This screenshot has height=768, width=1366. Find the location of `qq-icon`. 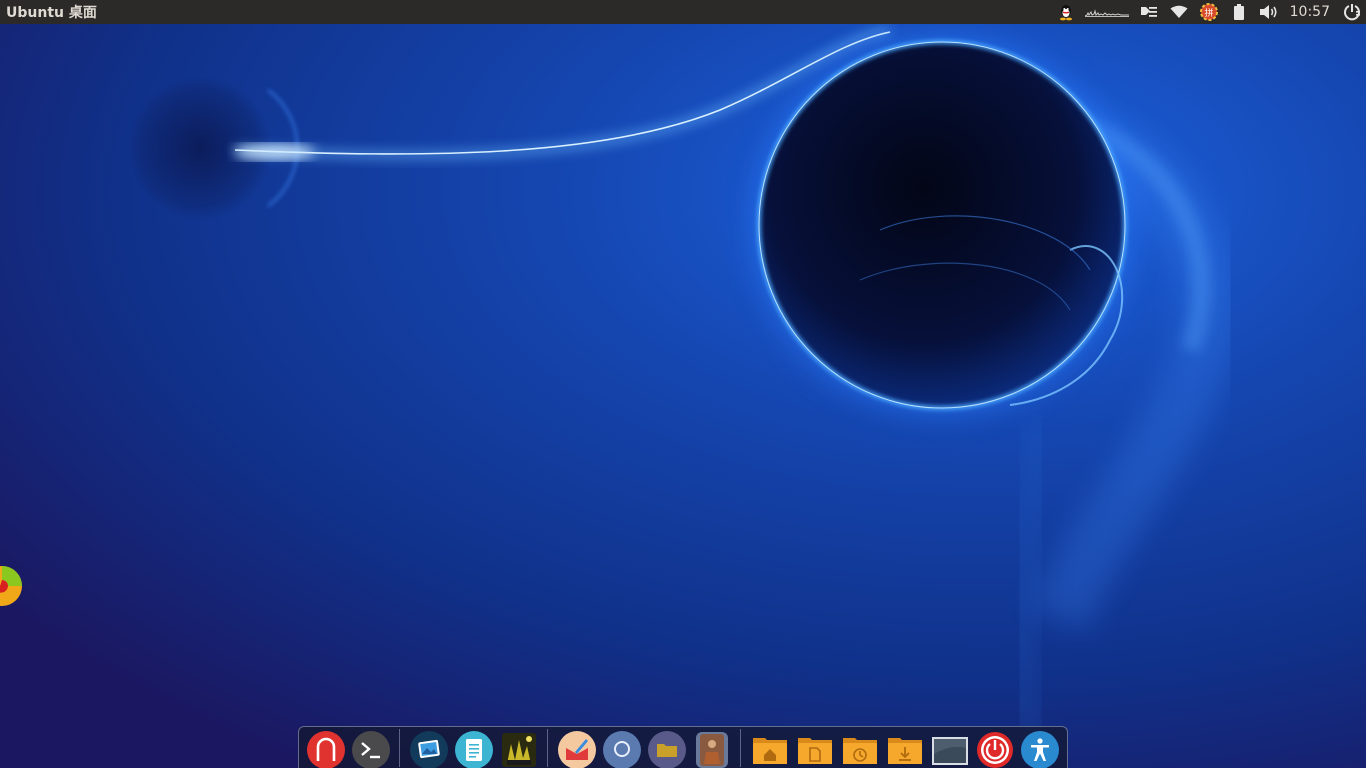

qq-icon is located at coordinates (1066, 12).